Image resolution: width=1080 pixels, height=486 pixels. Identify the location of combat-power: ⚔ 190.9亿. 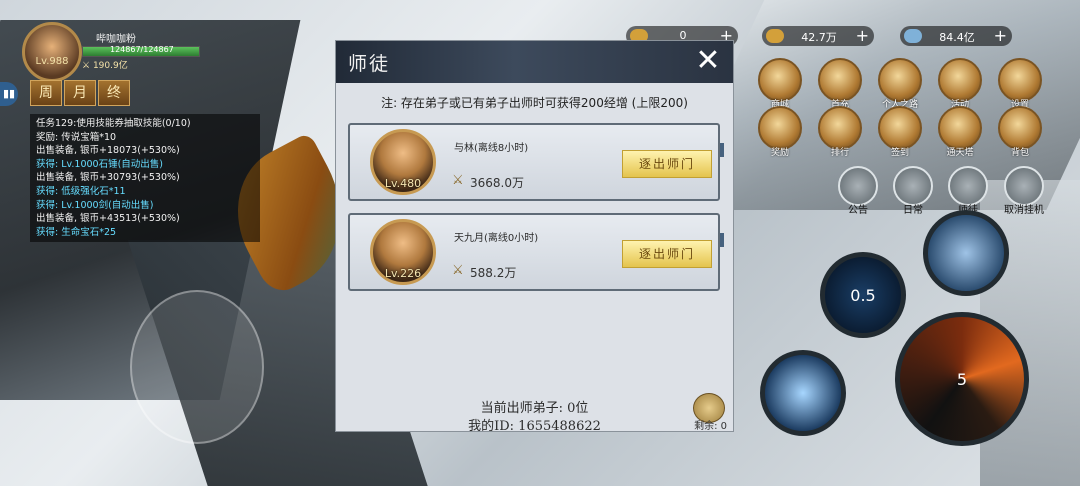
(105, 66).